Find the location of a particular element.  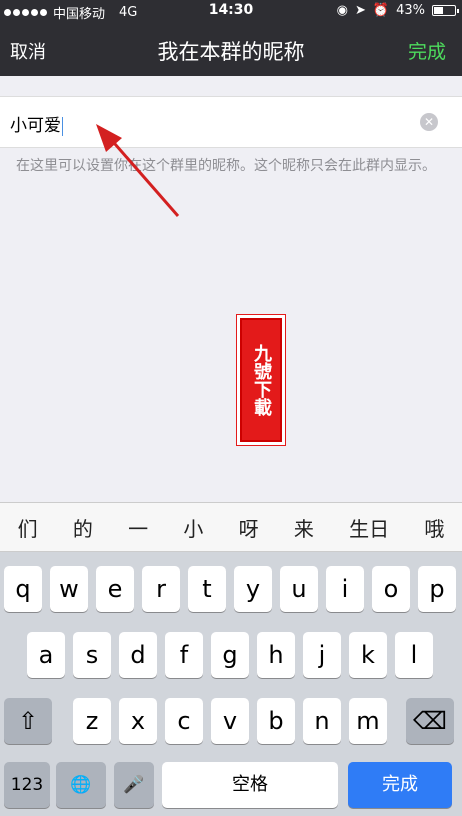

key-v: v is located at coordinates (230, 721).